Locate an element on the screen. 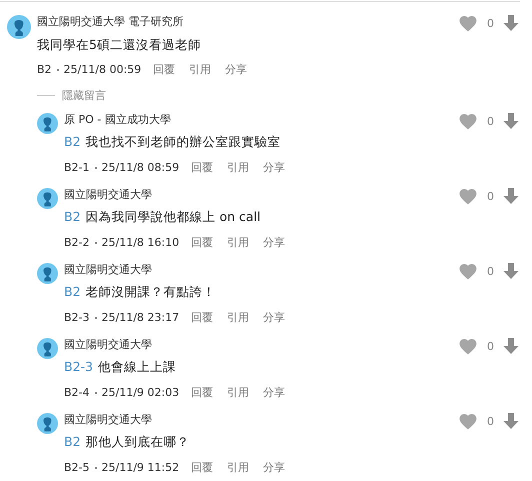 The height and width of the screenshot is (481, 532). author-name: 國立陽明交通大學 電子研究所 is located at coordinates (110, 22).